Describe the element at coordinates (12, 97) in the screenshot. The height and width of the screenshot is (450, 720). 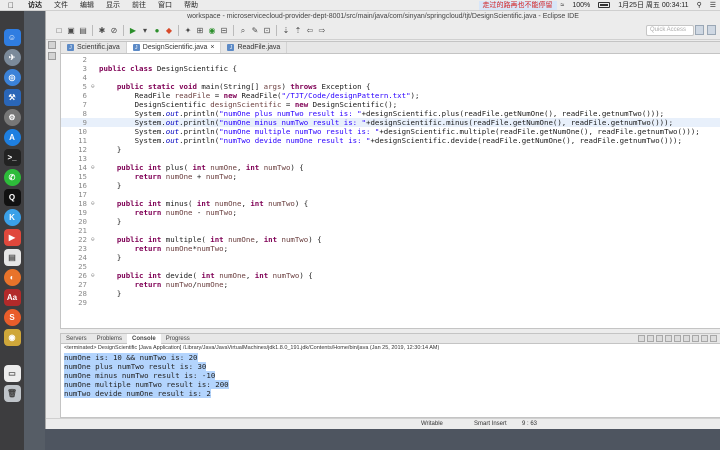
I see `xcode-icon: ⚒` at that location.